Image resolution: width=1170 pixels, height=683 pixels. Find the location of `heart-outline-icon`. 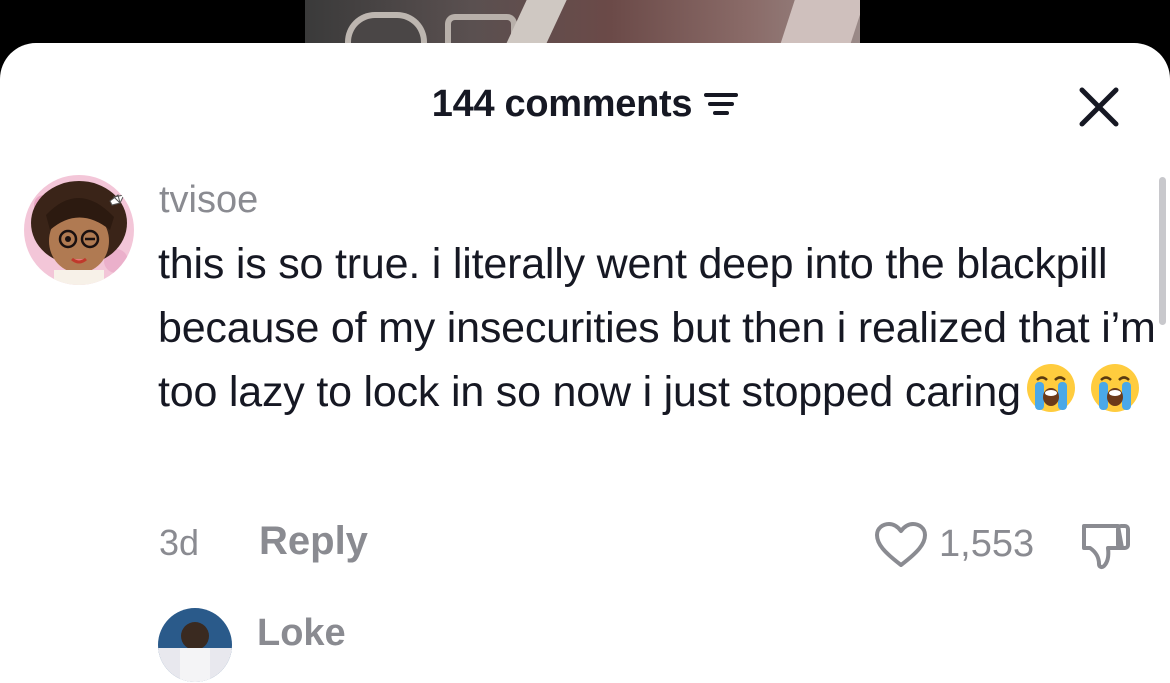

heart-outline-icon is located at coordinates (901, 545).